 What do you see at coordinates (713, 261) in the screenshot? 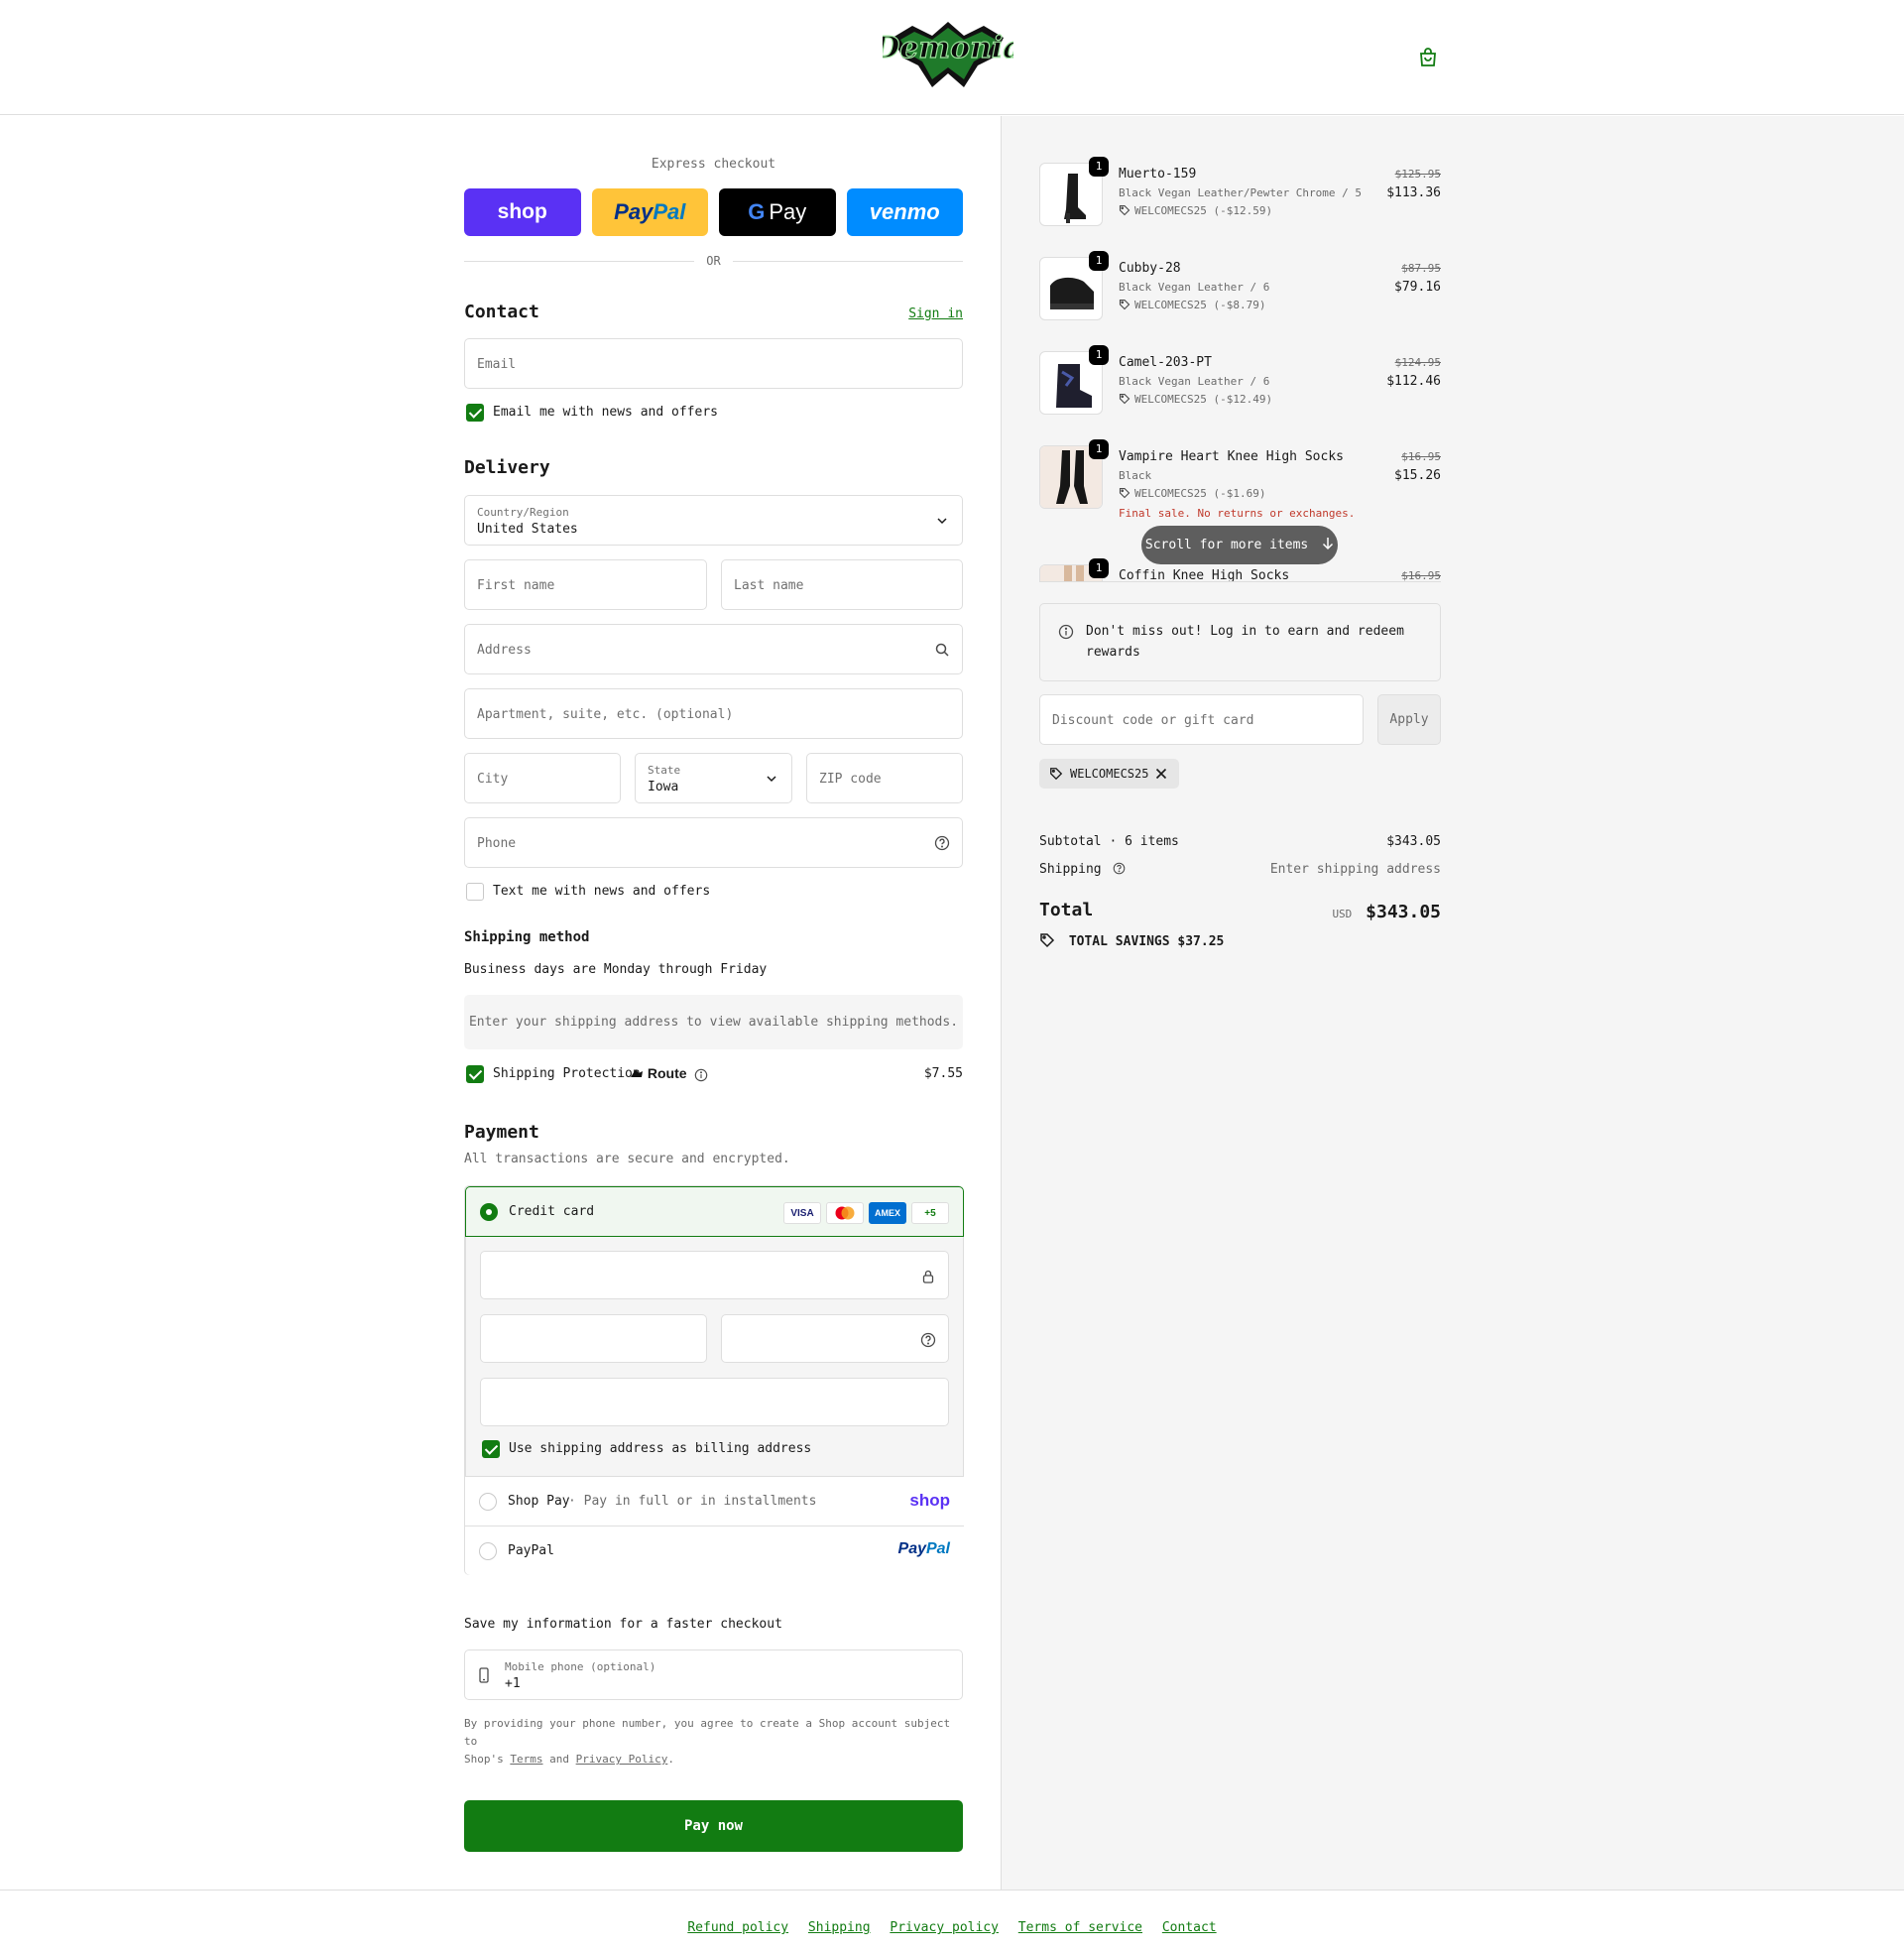
I see `or-divider: OR` at bounding box center [713, 261].